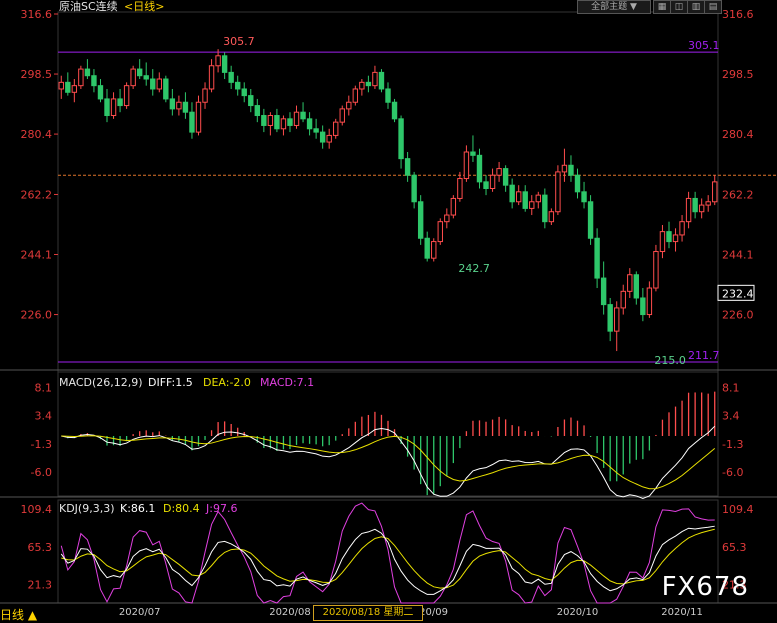  What do you see at coordinates (679, 7) in the screenshot?
I see `layout-icon: ◫` at bounding box center [679, 7].